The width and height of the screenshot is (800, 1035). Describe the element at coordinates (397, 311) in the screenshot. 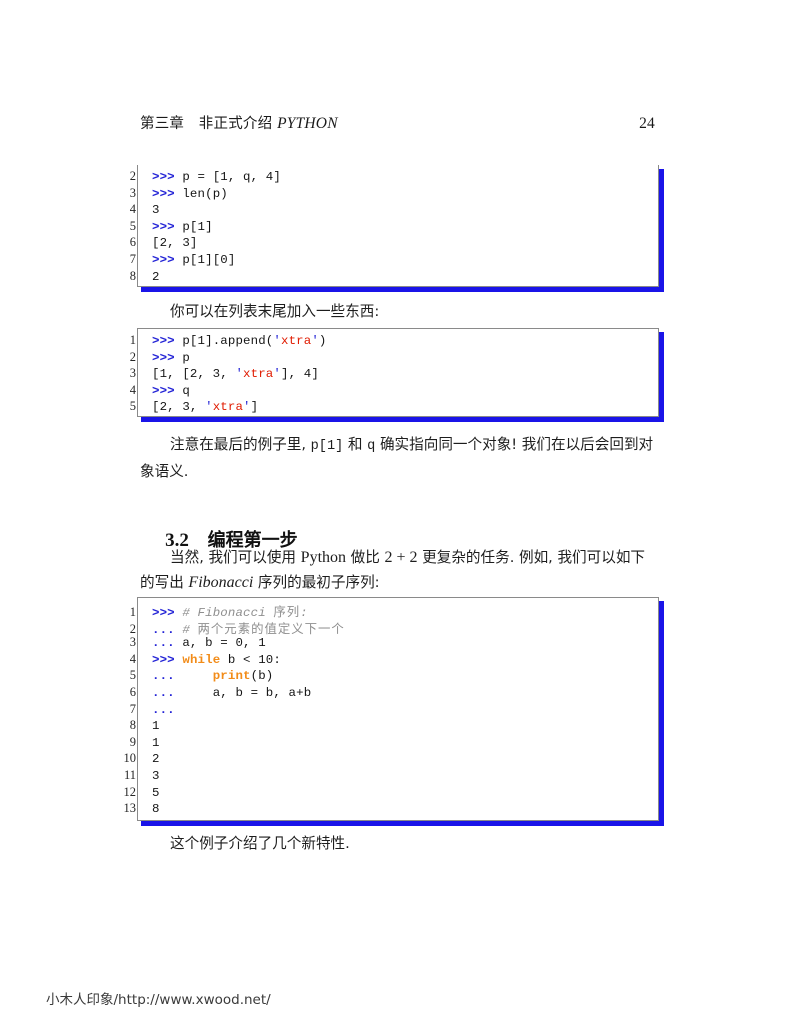

I see `paragraph-append-intro: 你可以在列表末尾加入一些东西:` at that location.